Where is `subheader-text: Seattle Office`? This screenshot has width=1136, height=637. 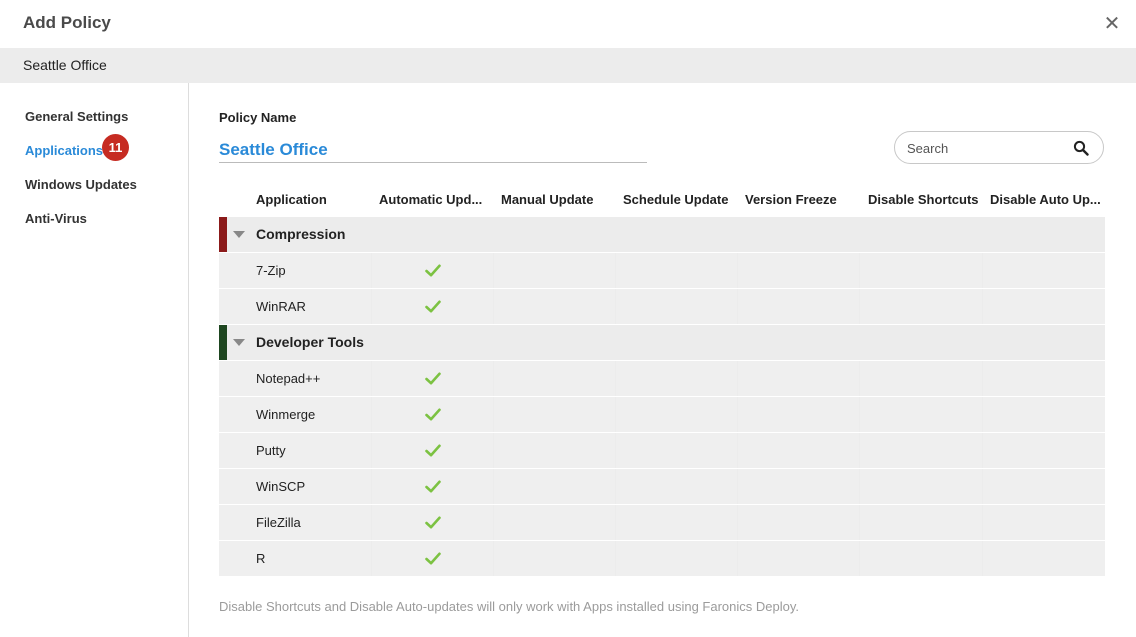
subheader-text: Seattle Office is located at coordinates (65, 65).